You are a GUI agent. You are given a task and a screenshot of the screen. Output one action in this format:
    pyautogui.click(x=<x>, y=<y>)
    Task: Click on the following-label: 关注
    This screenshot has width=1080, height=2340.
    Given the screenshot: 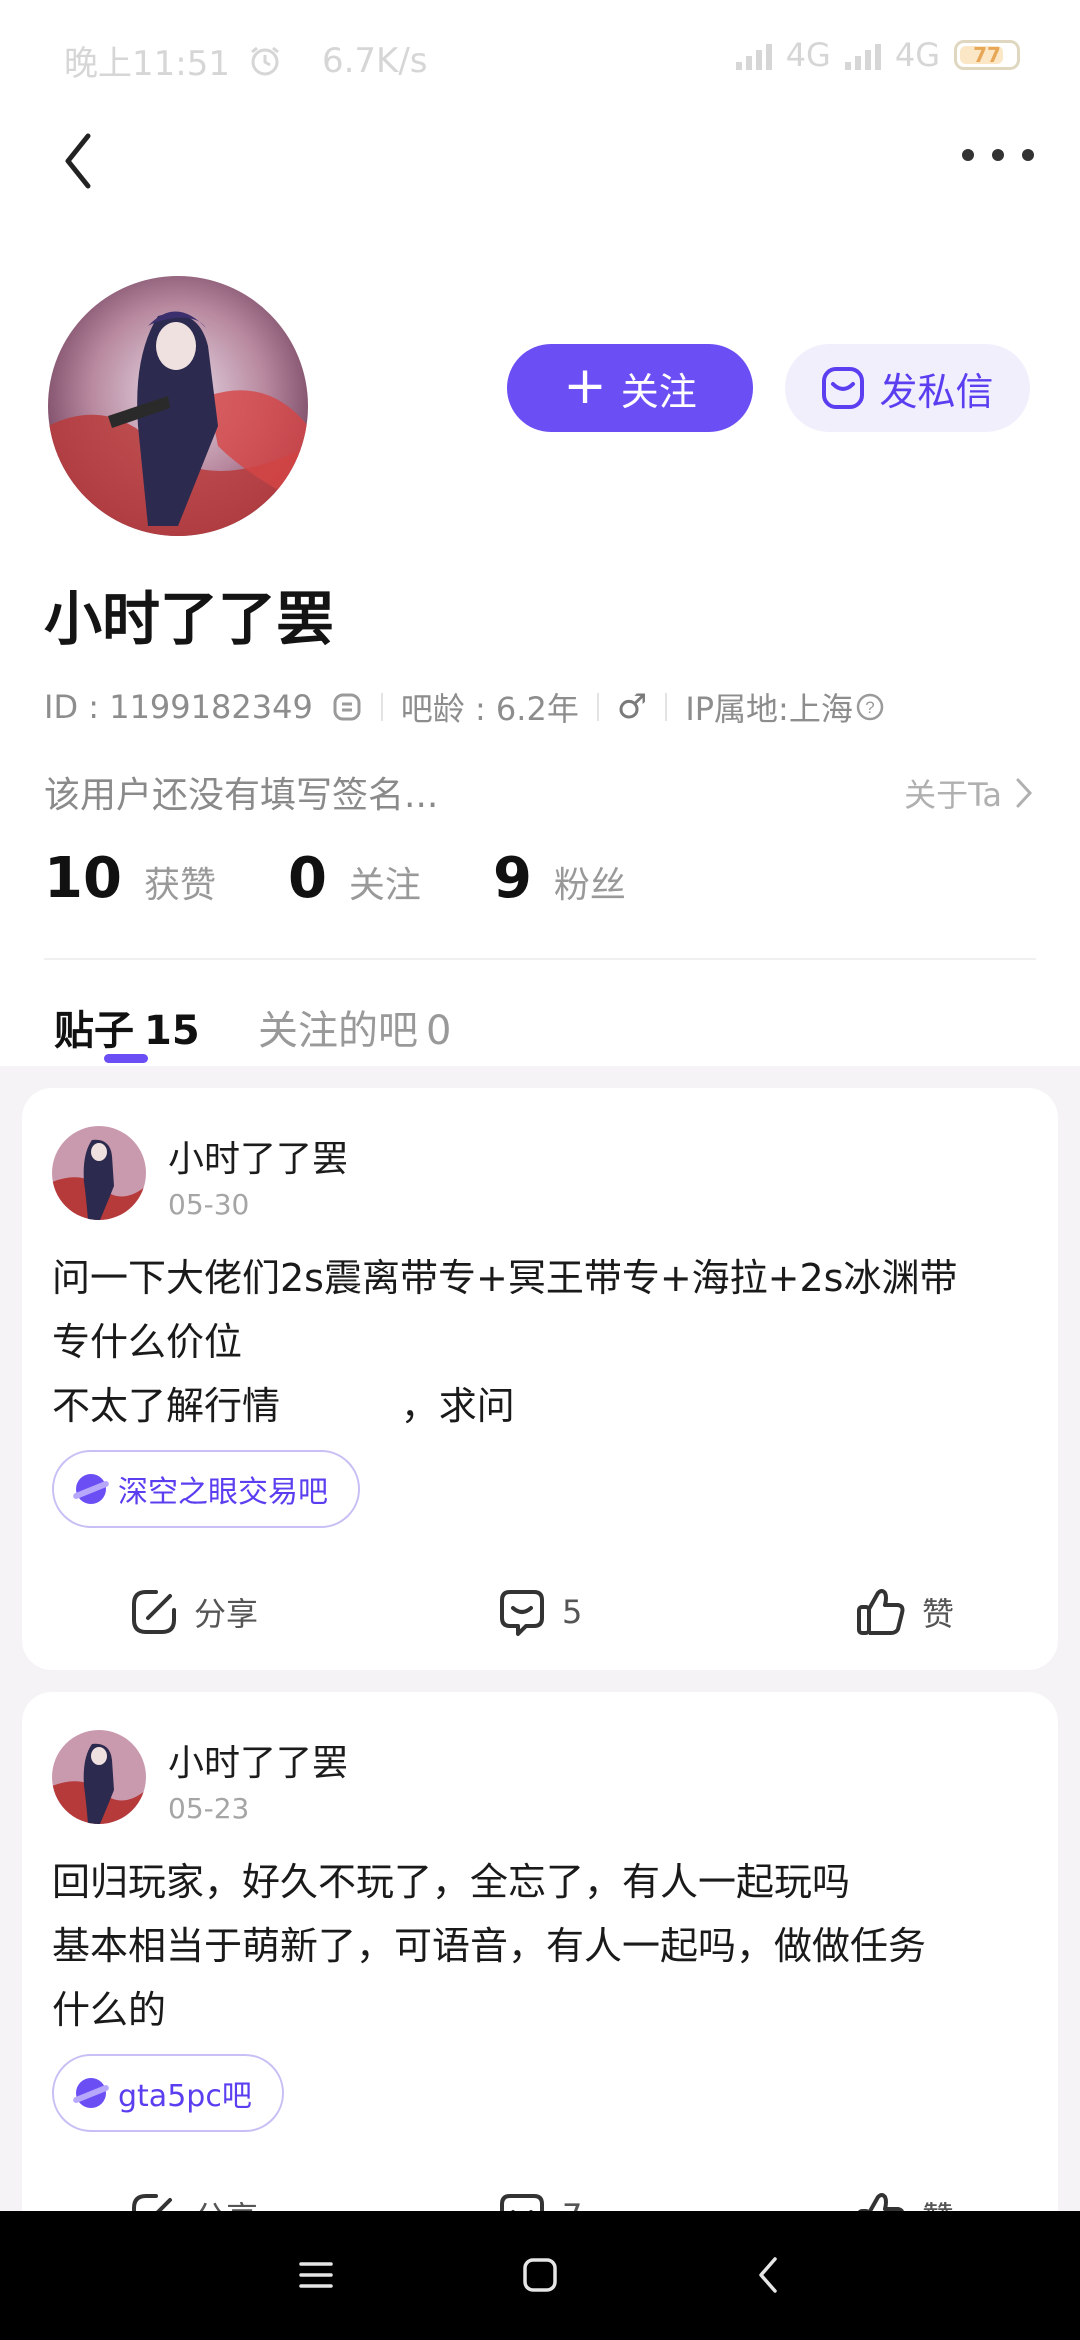 What is the action you would take?
    pyautogui.click(x=385, y=882)
    